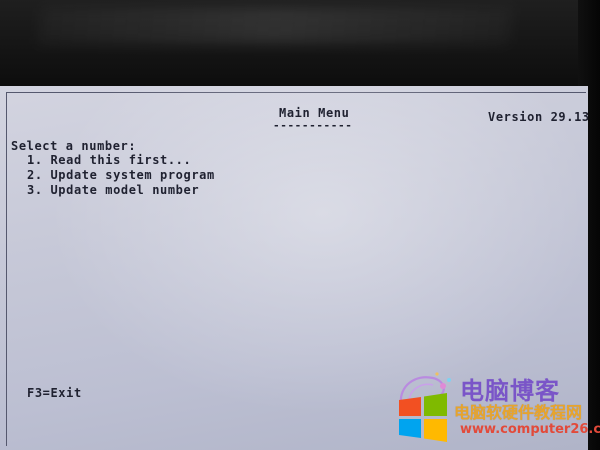  What do you see at coordinates (6, 269) in the screenshot?
I see `screen-frame-left` at bounding box center [6, 269].